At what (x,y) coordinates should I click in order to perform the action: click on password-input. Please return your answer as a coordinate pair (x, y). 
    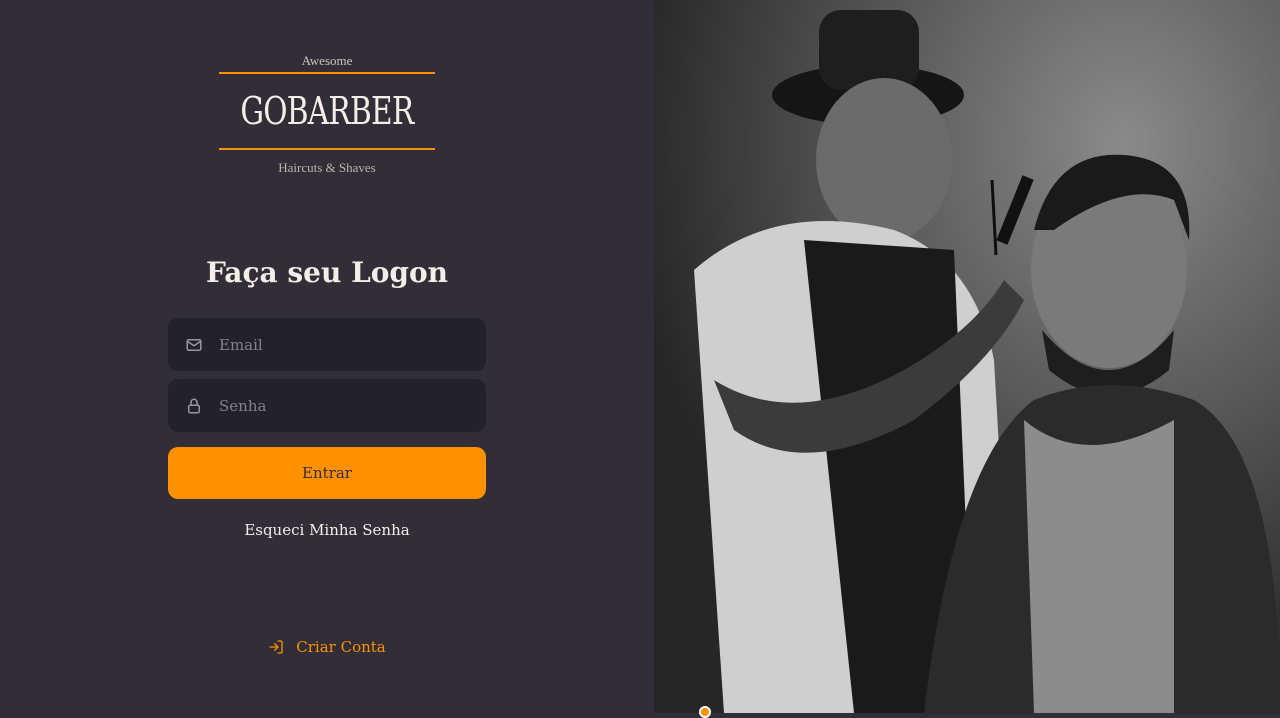
    Looking at the image, I should click on (344, 405).